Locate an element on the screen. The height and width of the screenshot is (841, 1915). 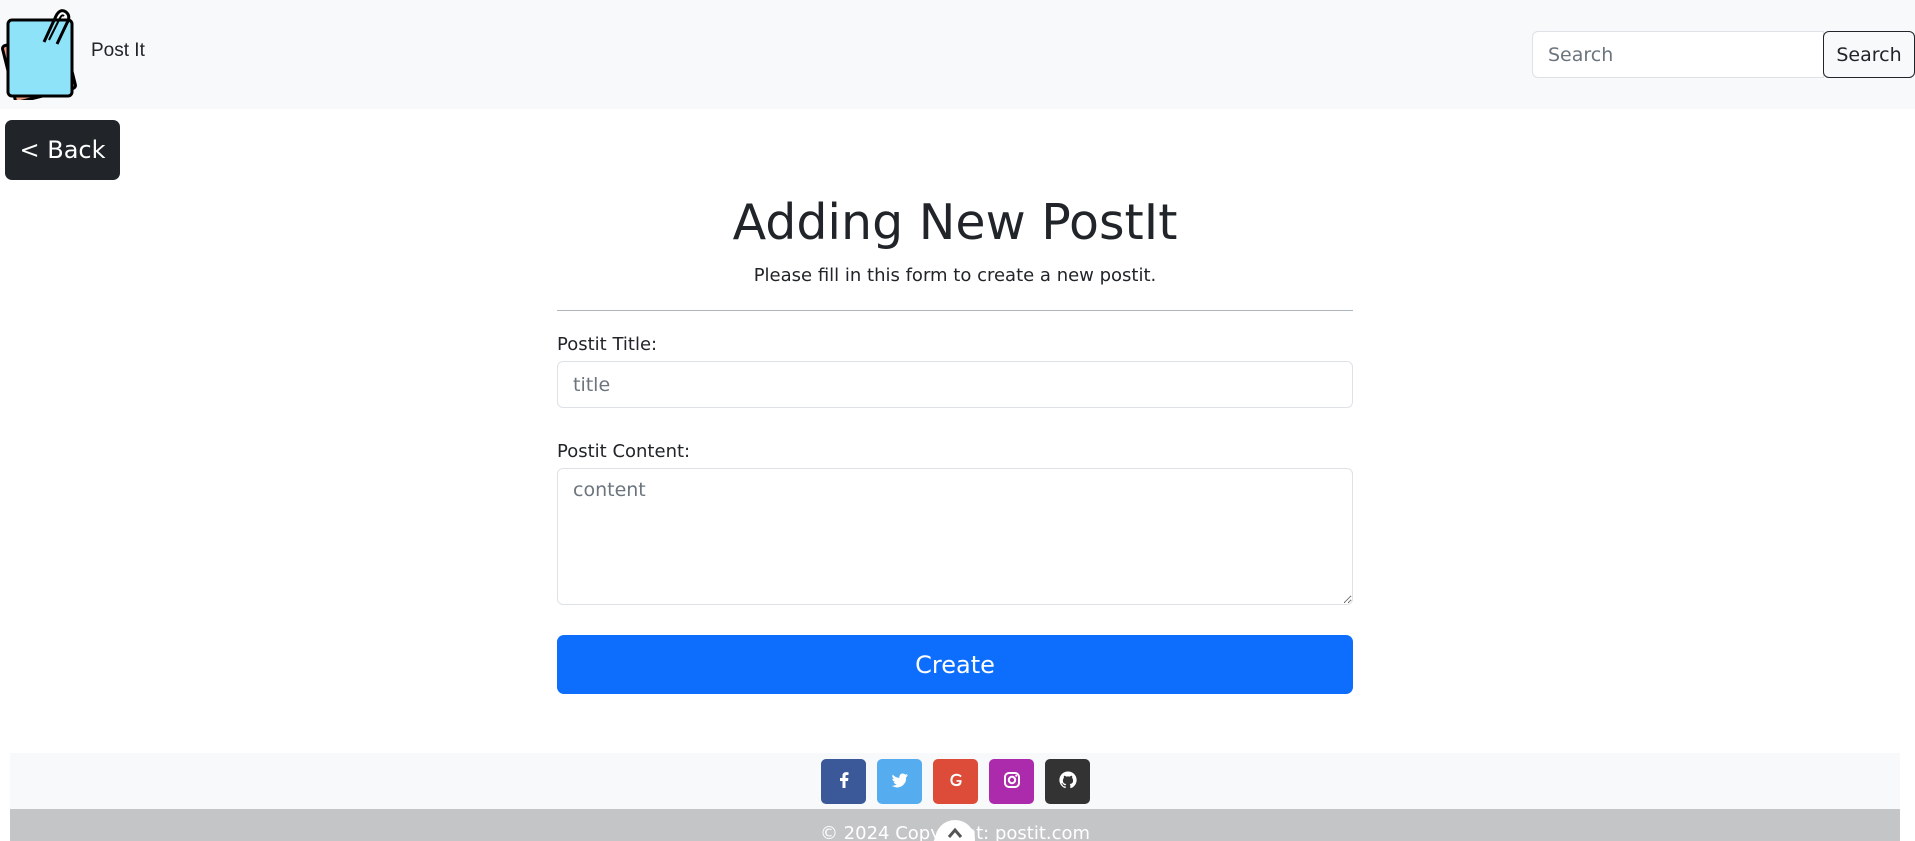
navbar: Post It Search is located at coordinates (957, 54).